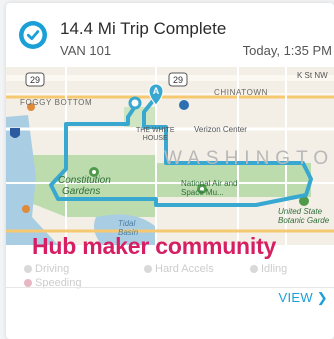 The image size is (334, 339). Describe the element at coordinates (46, 269) in the screenshot. I see `legend-item-driving: Driving` at that location.